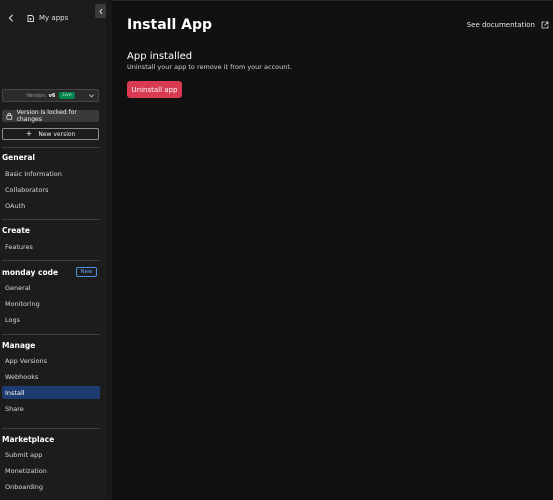  Describe the element at coordinates (51, 246) in the screenshot. I see `sidebar-item-features: Features` at that location.